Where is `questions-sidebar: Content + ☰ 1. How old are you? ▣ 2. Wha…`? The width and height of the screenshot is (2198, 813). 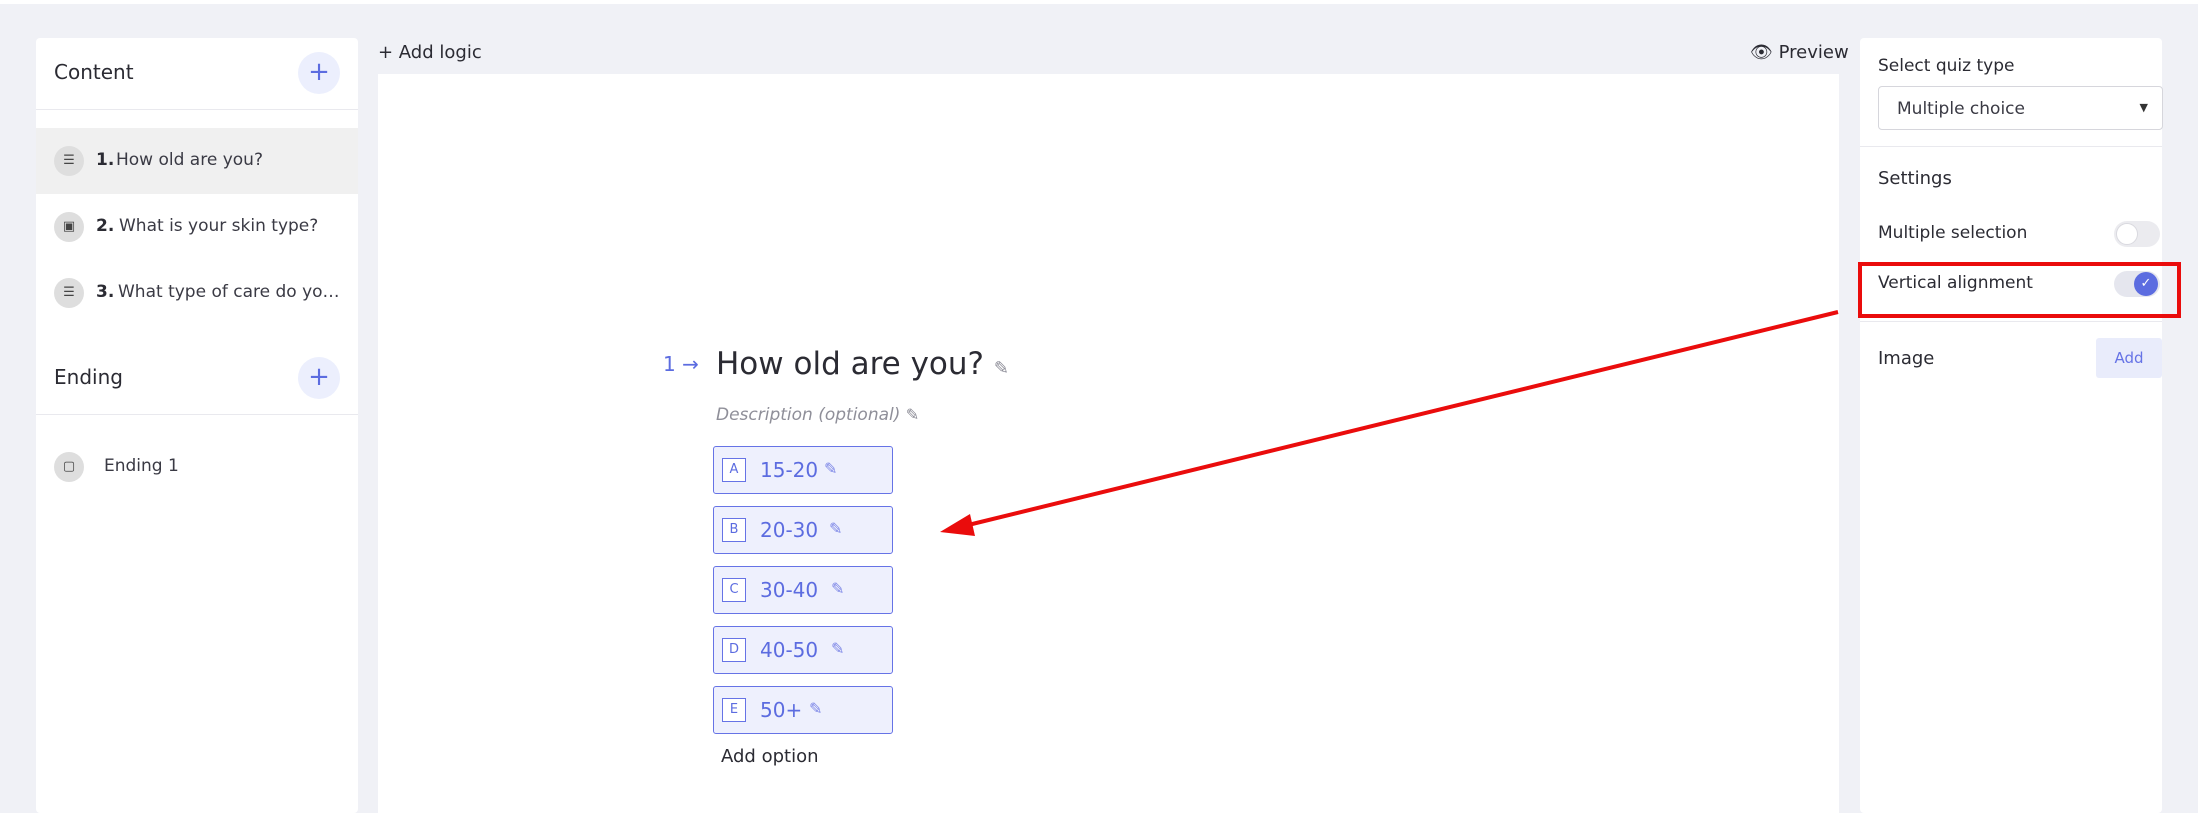
questions-sidebar: Content + ☰ 1. How old are you? ▣ 2. Wha… is located at coordinates (197, 425).